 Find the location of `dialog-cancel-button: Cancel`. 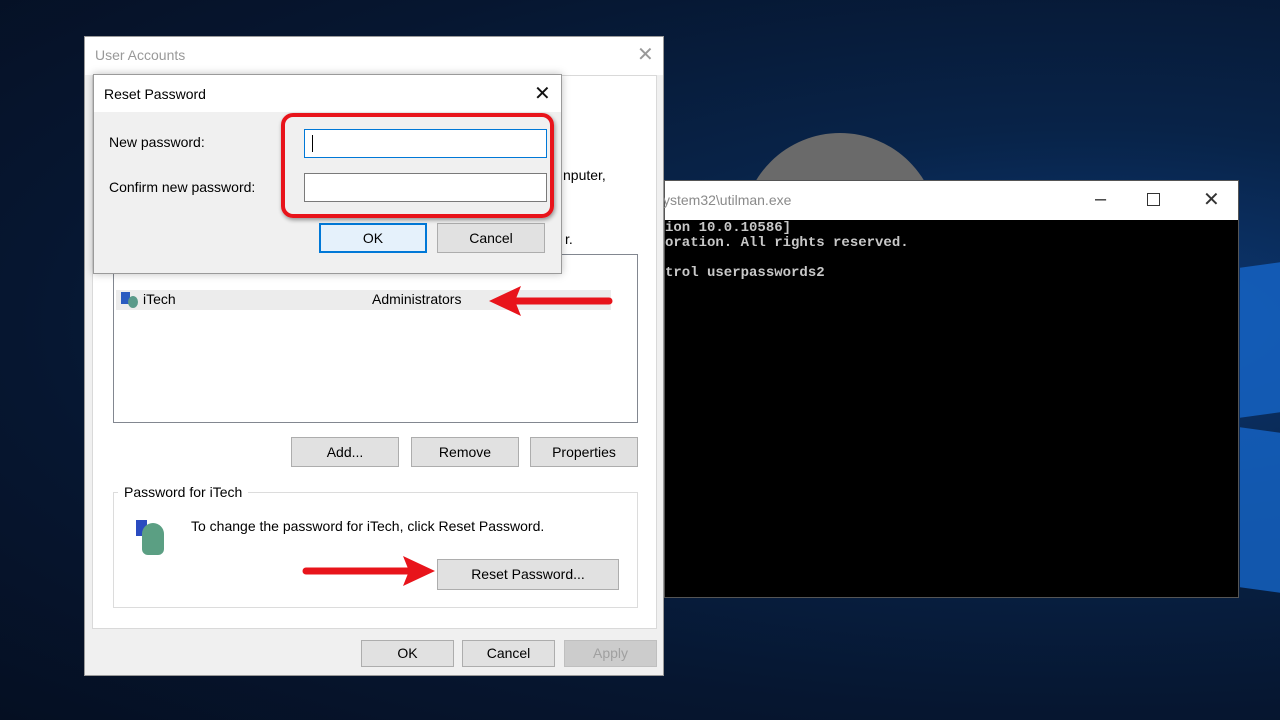

dialog-cancel-button: Cancel is located at coordinates (491, 238).